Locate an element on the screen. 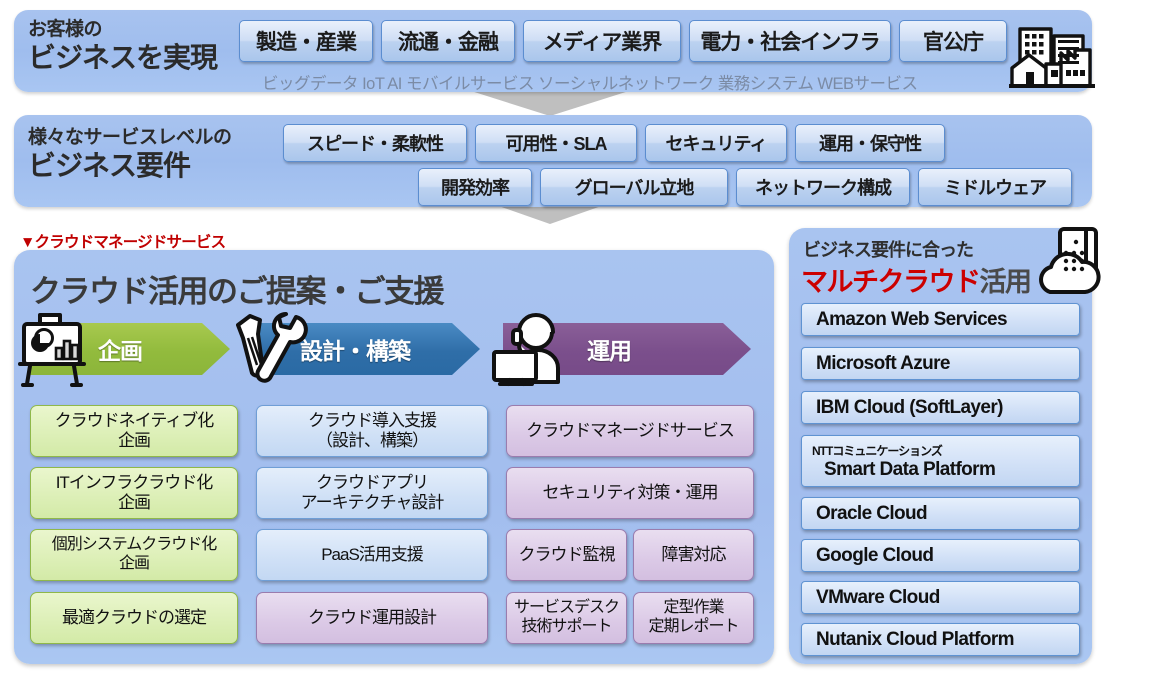  vendor-box-ibm-cloud: IBM Cloud (SoftLayer) is located at coordinates (940, 407).